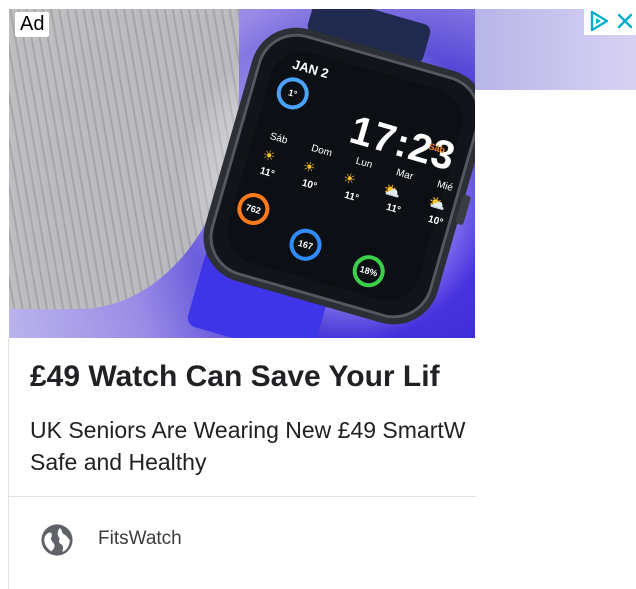 The height and width of the screenshot is (589, 636). I want to click on adchoices-button, so click(599, 21).